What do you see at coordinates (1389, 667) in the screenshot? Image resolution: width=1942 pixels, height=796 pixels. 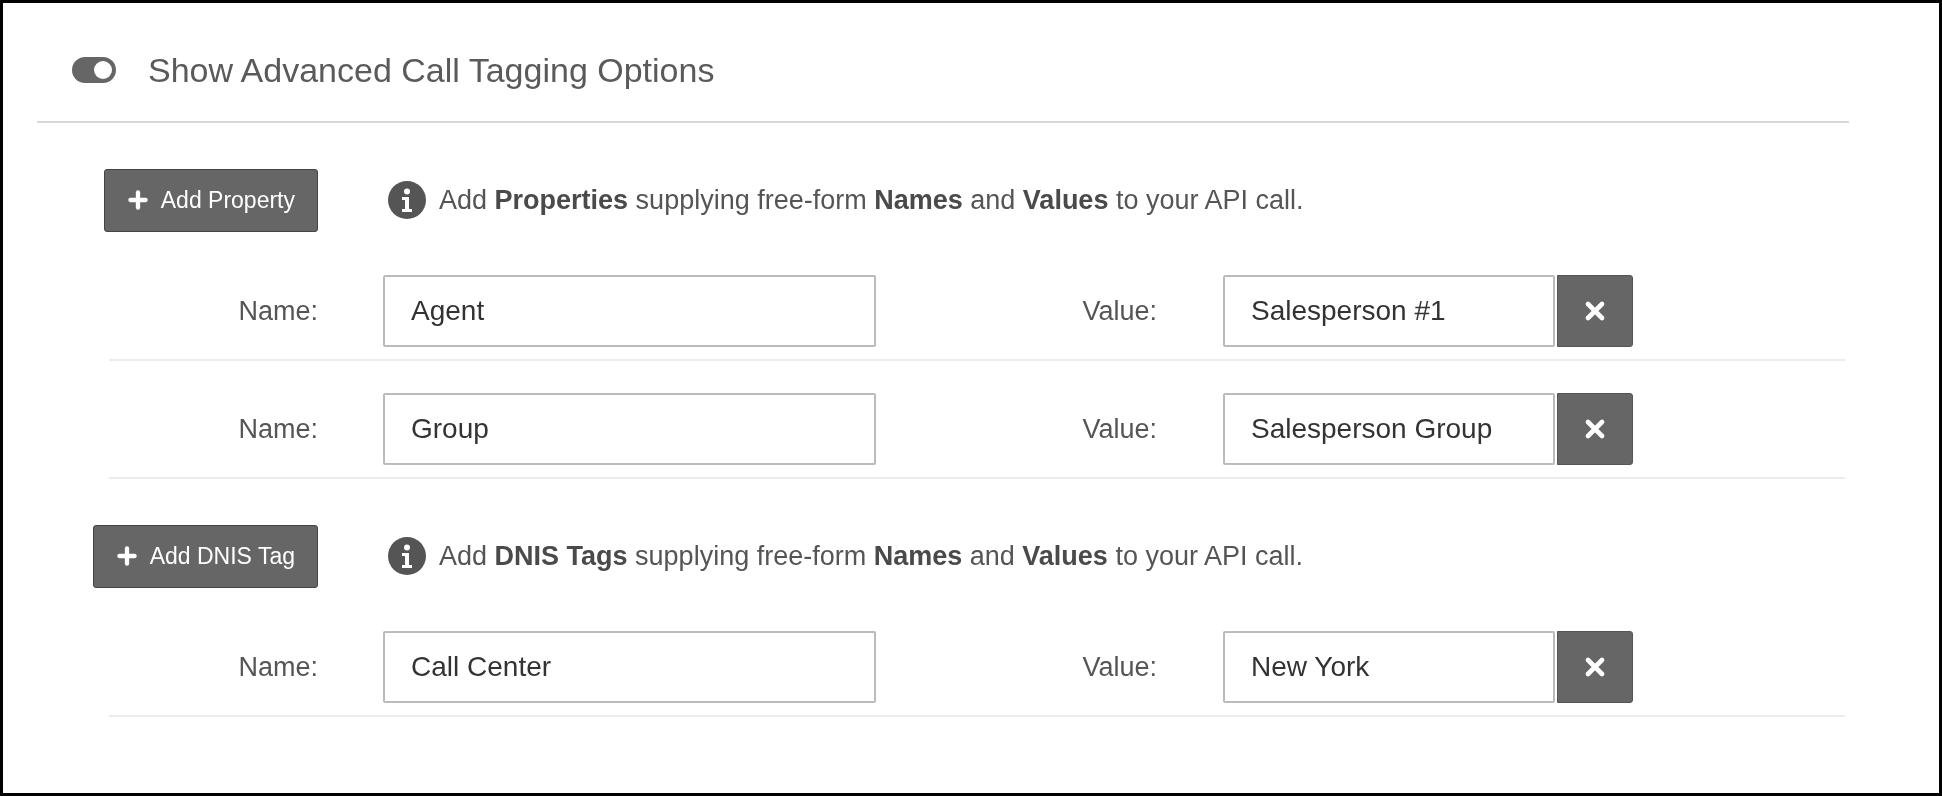 I see `value-input: New York` at bounding box center [1389, 667].